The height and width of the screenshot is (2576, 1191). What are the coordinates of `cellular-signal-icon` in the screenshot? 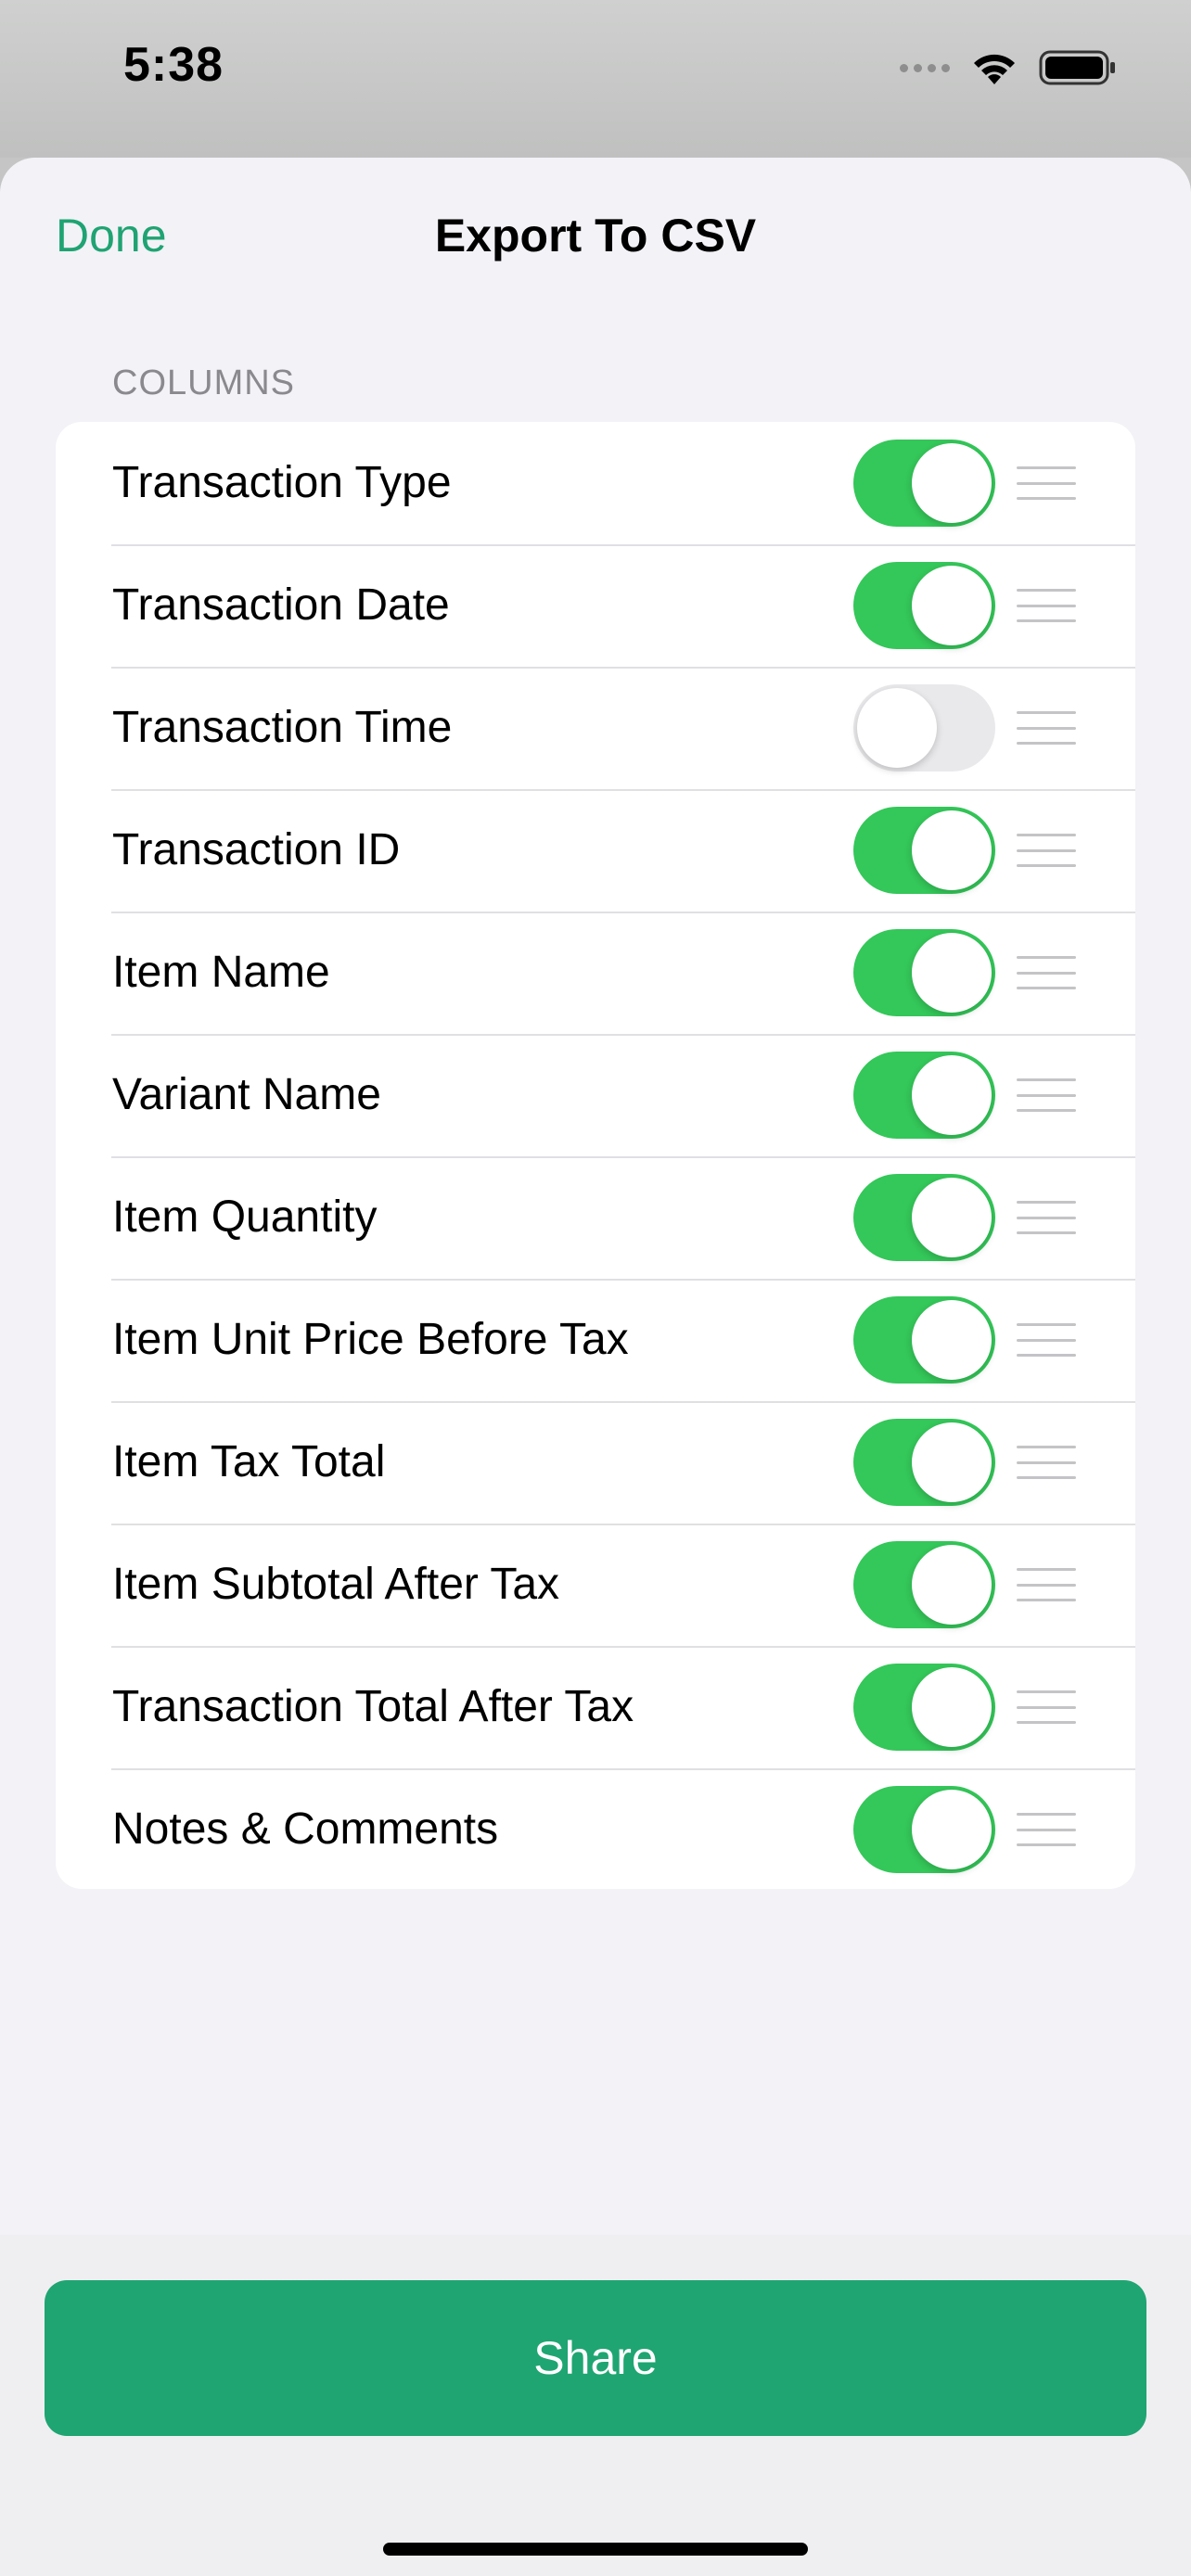 It's located at (925, 67).